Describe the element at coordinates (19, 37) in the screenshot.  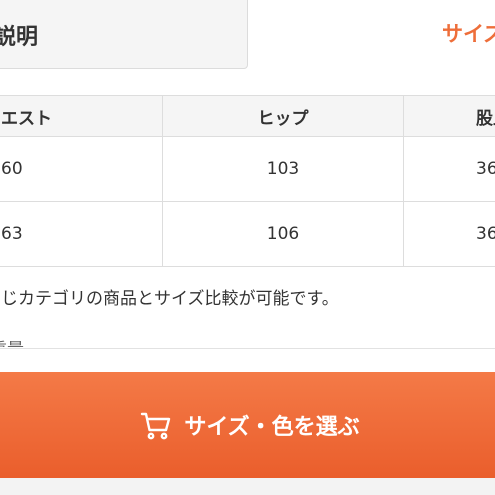
I see `description-tab-label: 説明` at that location.